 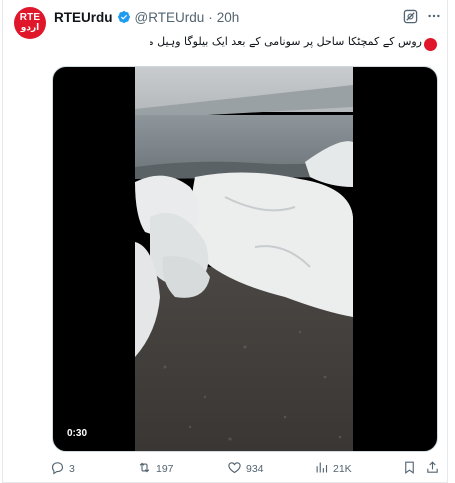 What do you see at coordinates (30, 28) in the screenshot?
I see `avatar-text-bottom: اردو` at bounding box center [30, 28].